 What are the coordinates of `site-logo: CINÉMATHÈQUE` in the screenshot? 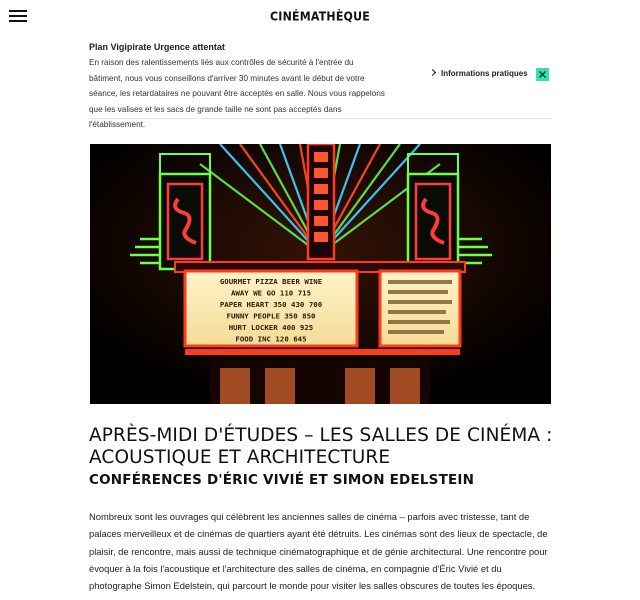 It's located at (320, 16).